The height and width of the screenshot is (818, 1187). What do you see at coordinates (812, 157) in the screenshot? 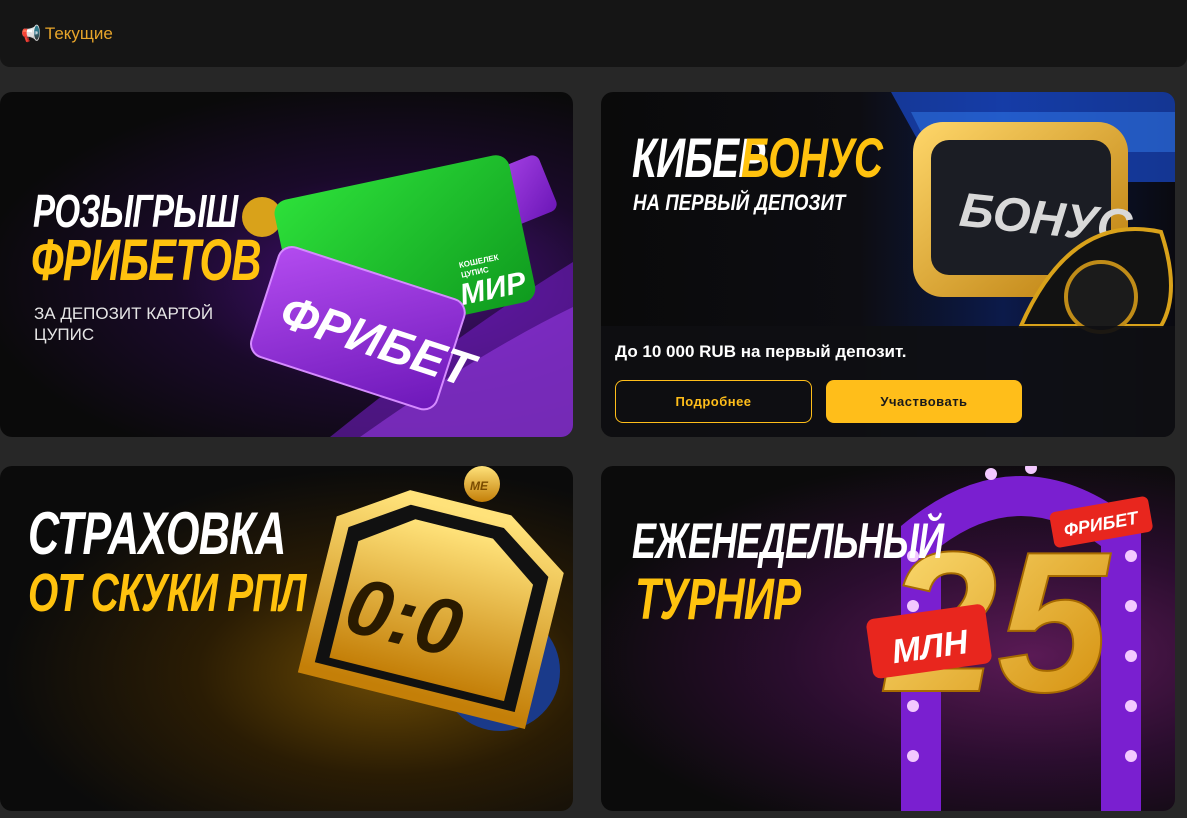
I see `promo-title-bonus: БОНУС` at bounding box center [812, 157].